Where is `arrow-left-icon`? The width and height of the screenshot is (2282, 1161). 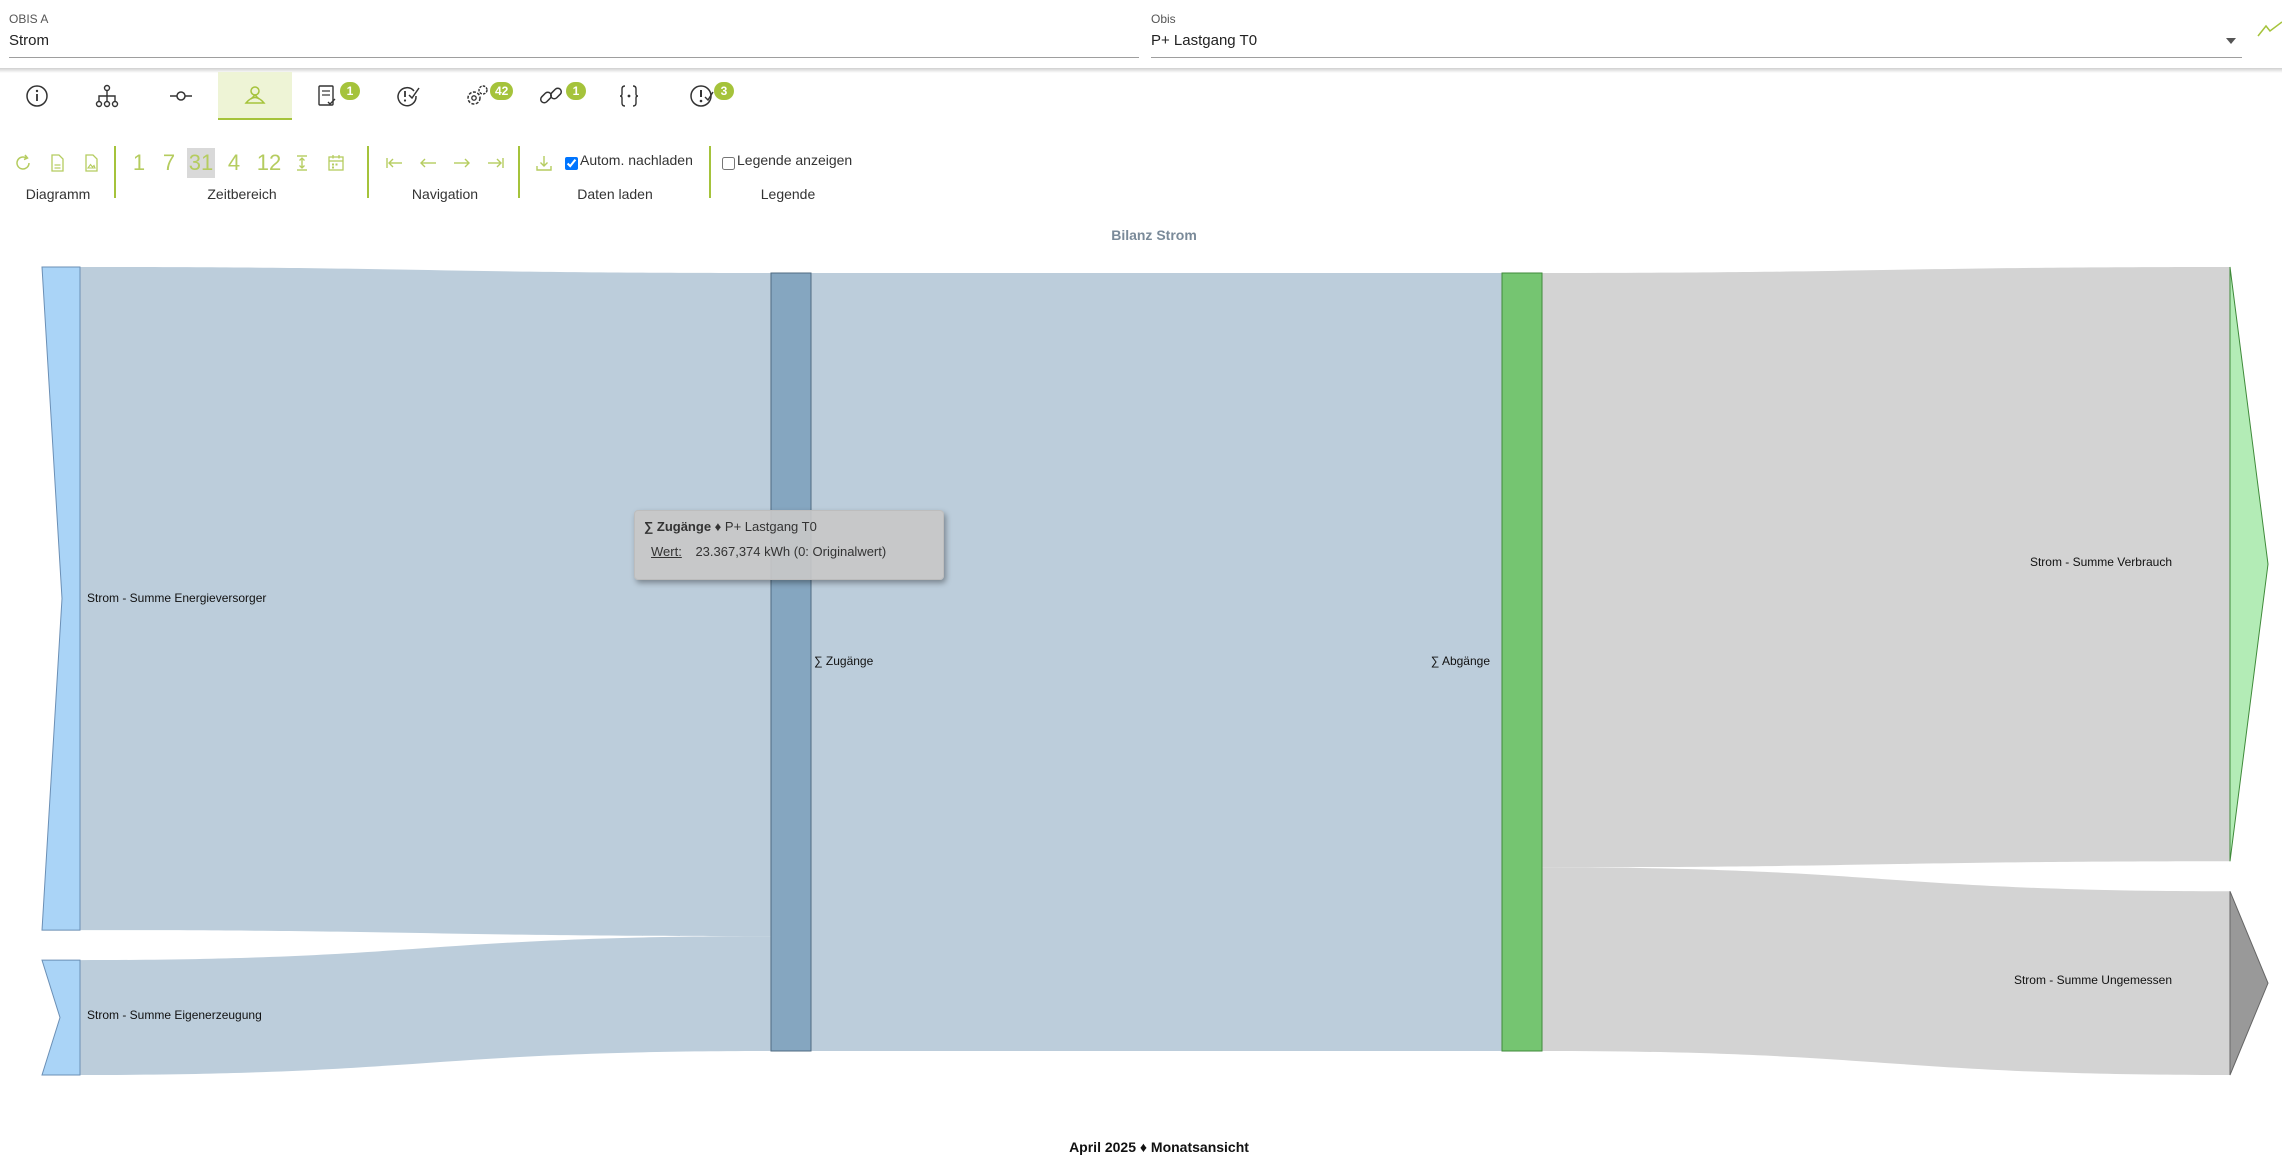
arrow-left-icon is located at coordinates (428, 163).